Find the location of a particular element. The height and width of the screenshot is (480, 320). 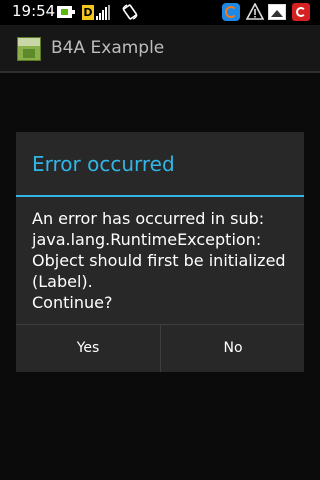

rotate-icon is located at coordinates (130, 12).